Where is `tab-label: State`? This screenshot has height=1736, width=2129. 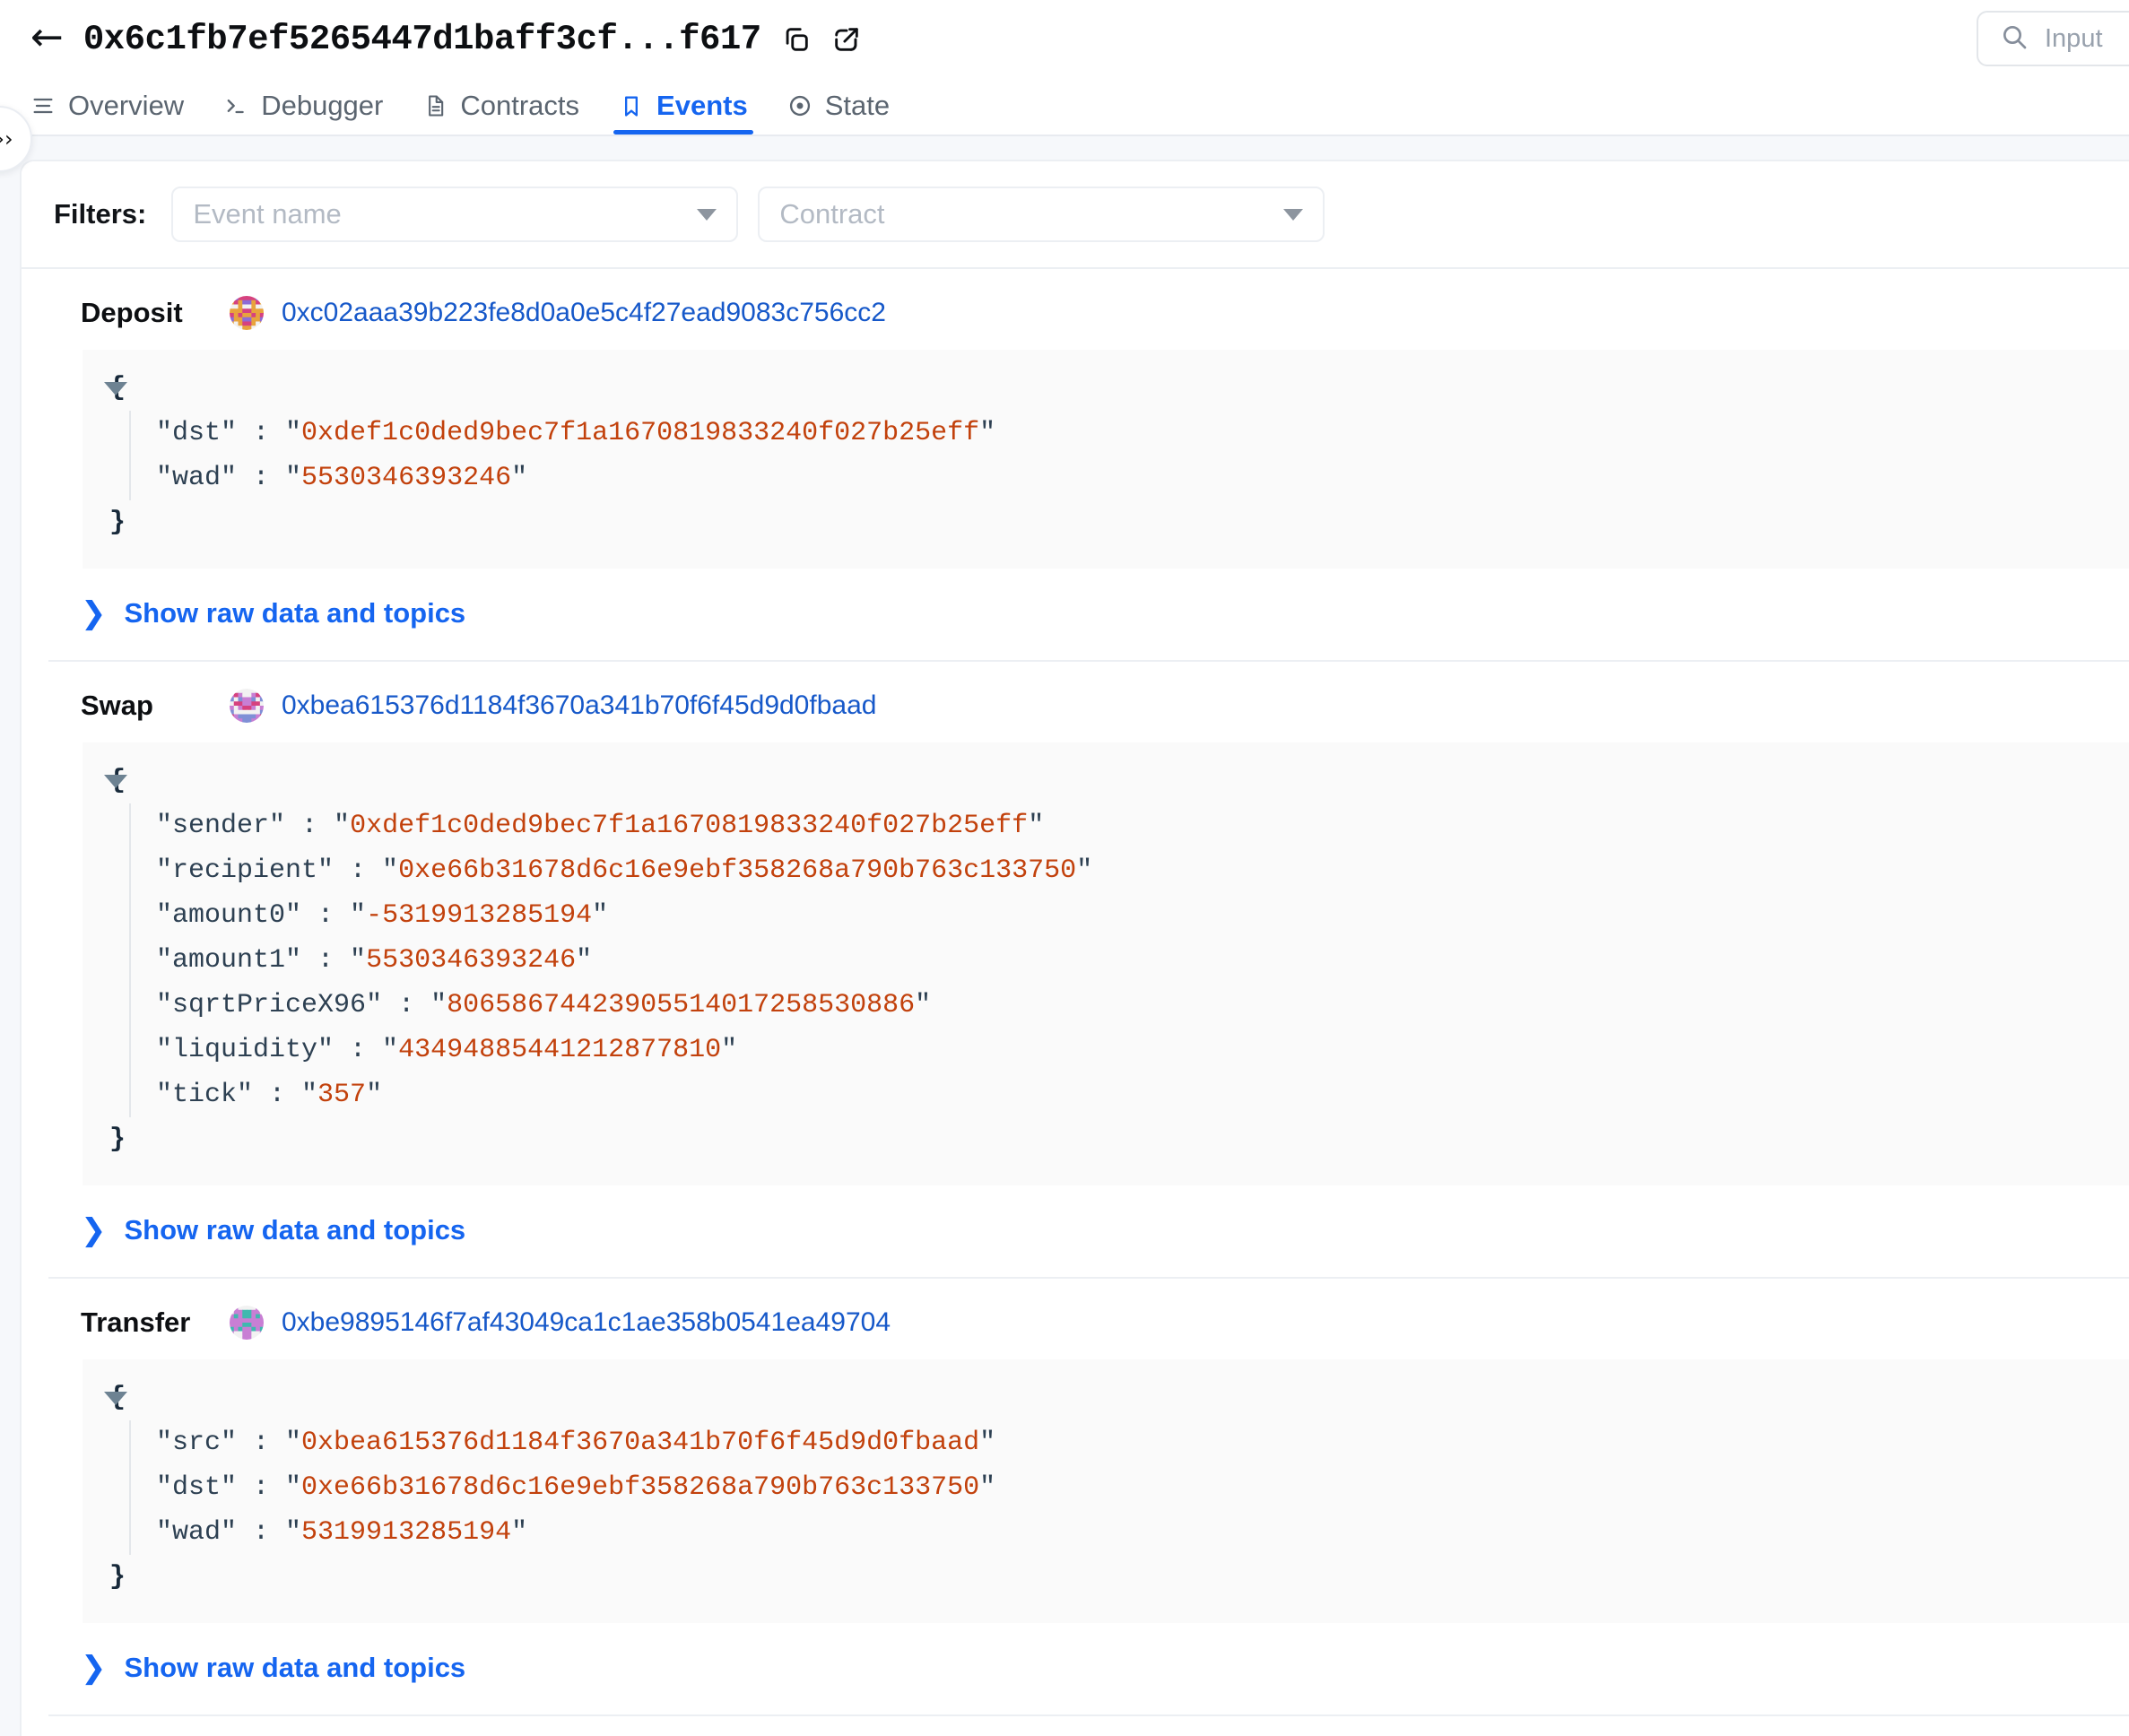
tab-label: State is located at coordinates (857, 106).